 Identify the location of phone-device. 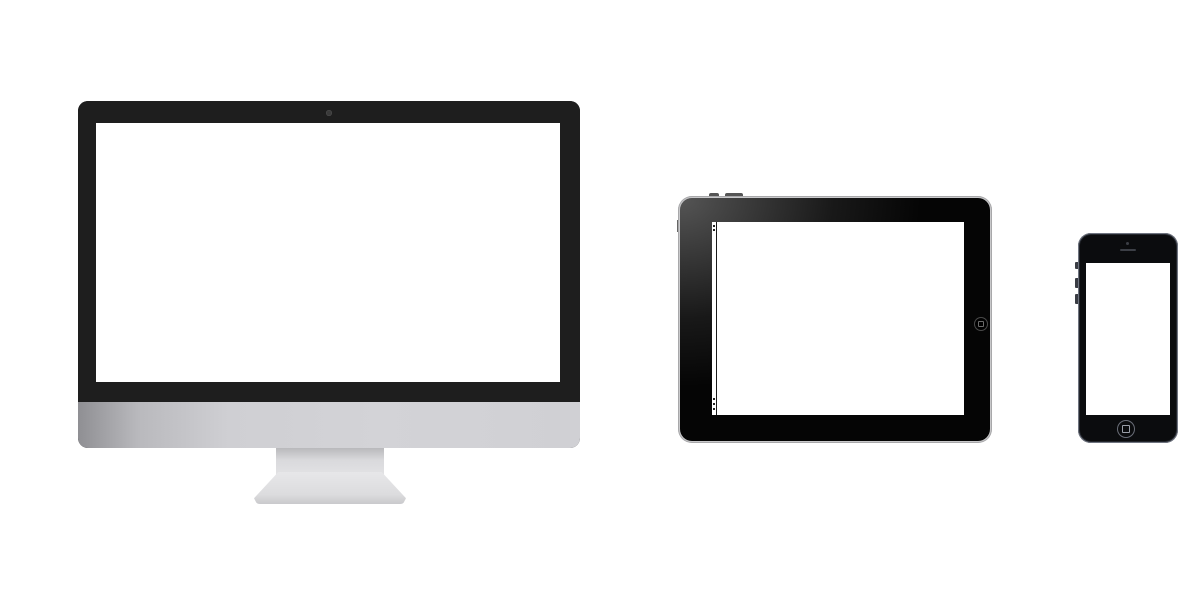
(1127, 338).